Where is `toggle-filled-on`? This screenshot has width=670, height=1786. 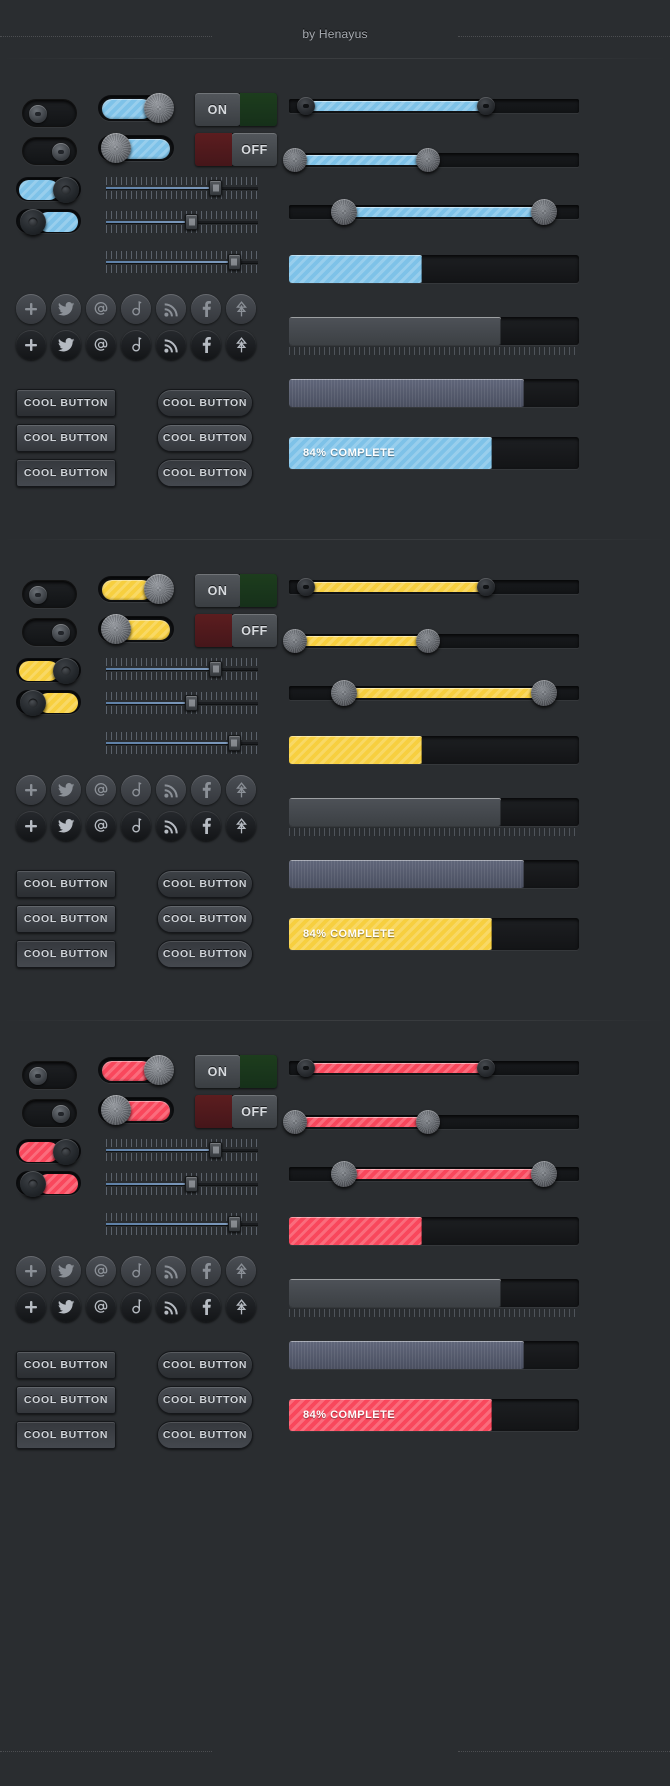
toggle-filled-on is located at coordinates (136, 108).